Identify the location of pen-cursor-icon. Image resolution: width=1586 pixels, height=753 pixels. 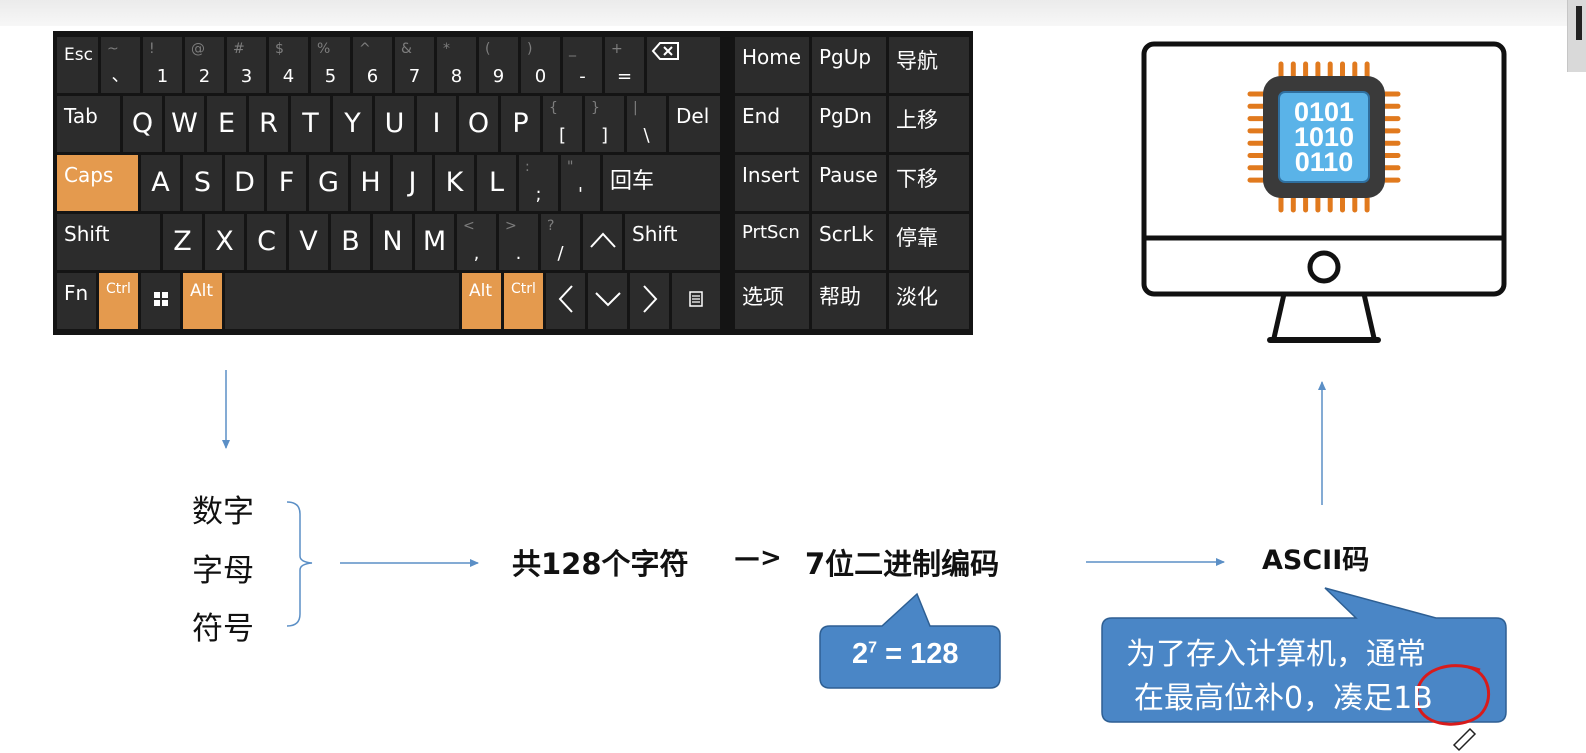
(1464, 739).